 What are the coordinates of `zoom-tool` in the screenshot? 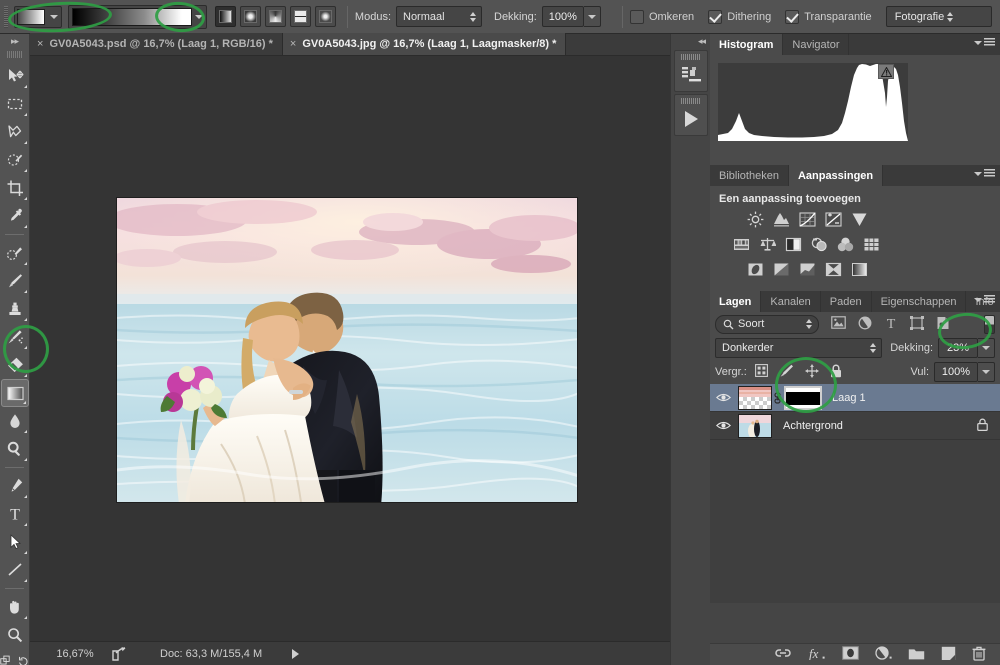 It's located at (15, 635).